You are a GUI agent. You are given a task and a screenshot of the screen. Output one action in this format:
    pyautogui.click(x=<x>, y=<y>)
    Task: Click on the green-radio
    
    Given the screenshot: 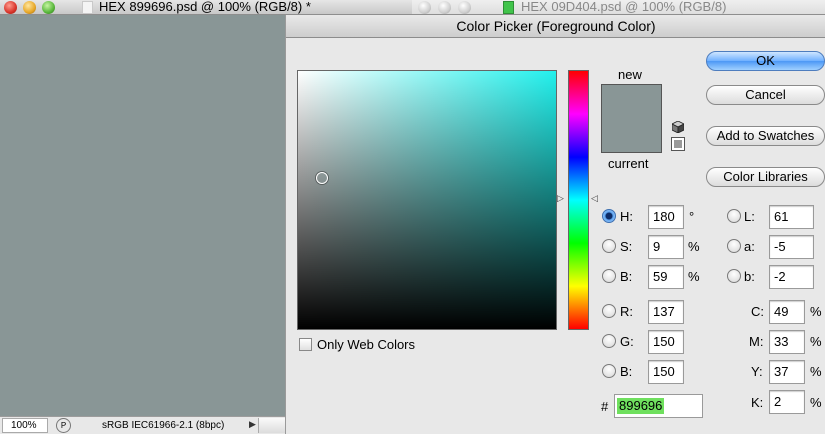 What is the action you would take?
    pyautogui.click(x=609, y=341)
    